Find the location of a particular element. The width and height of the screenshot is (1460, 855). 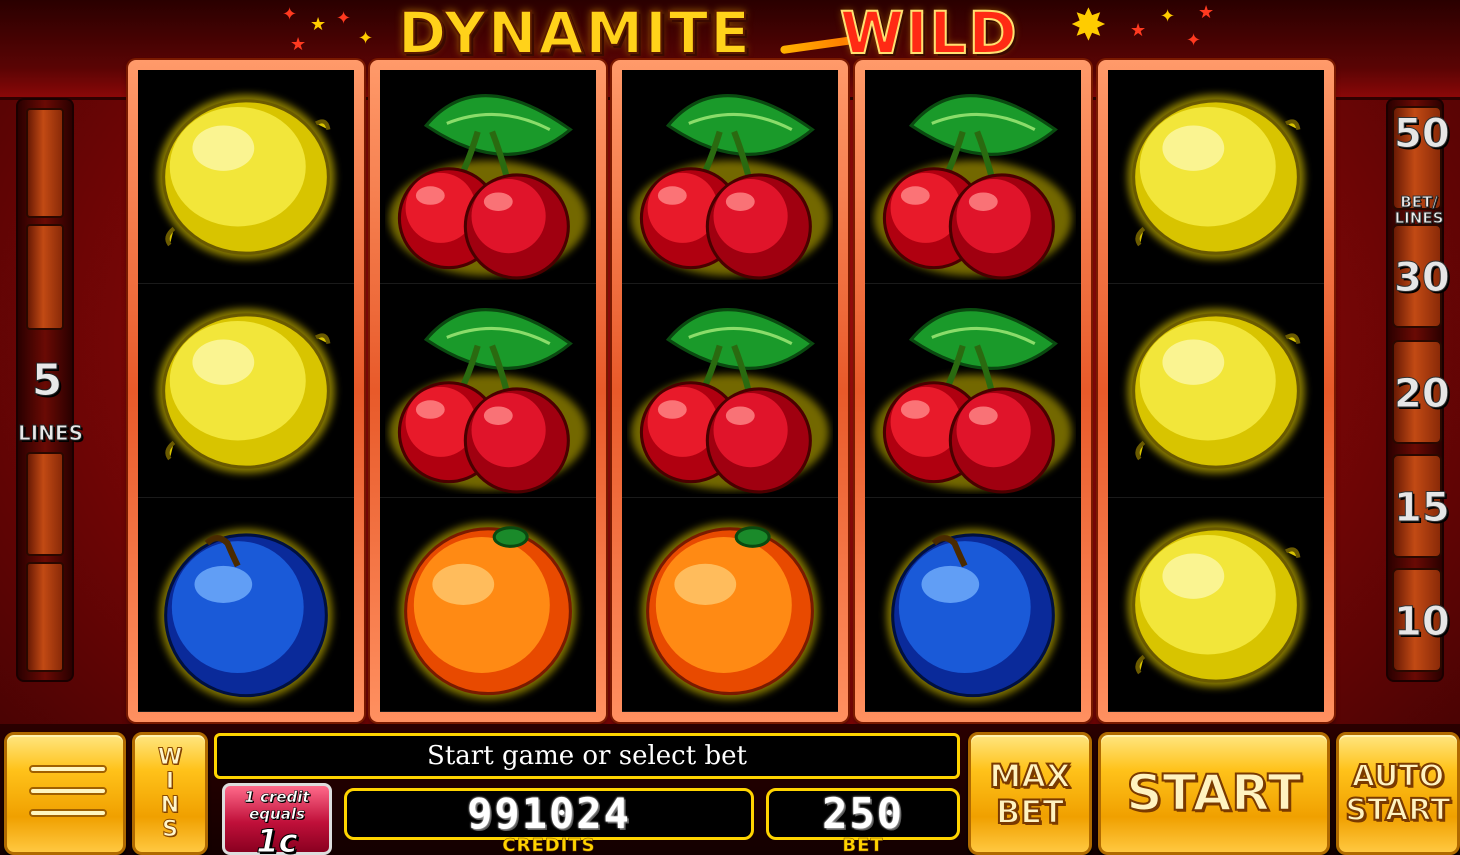

max-bet-button: MAX BET is located at coordinates (1030, 793).